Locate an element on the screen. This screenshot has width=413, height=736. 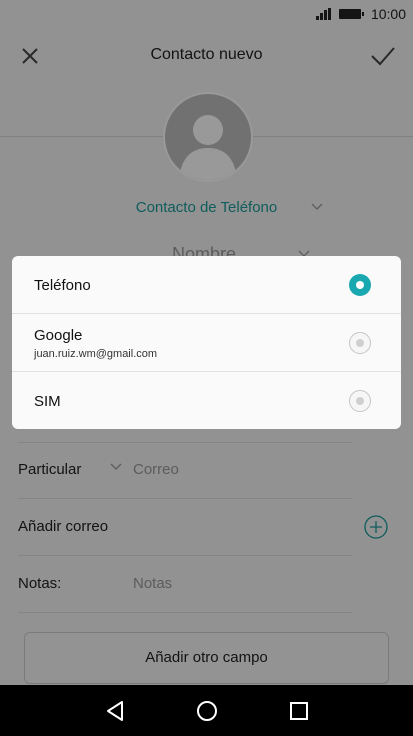
option-sim: SIM is located at coordinates (206, 400).